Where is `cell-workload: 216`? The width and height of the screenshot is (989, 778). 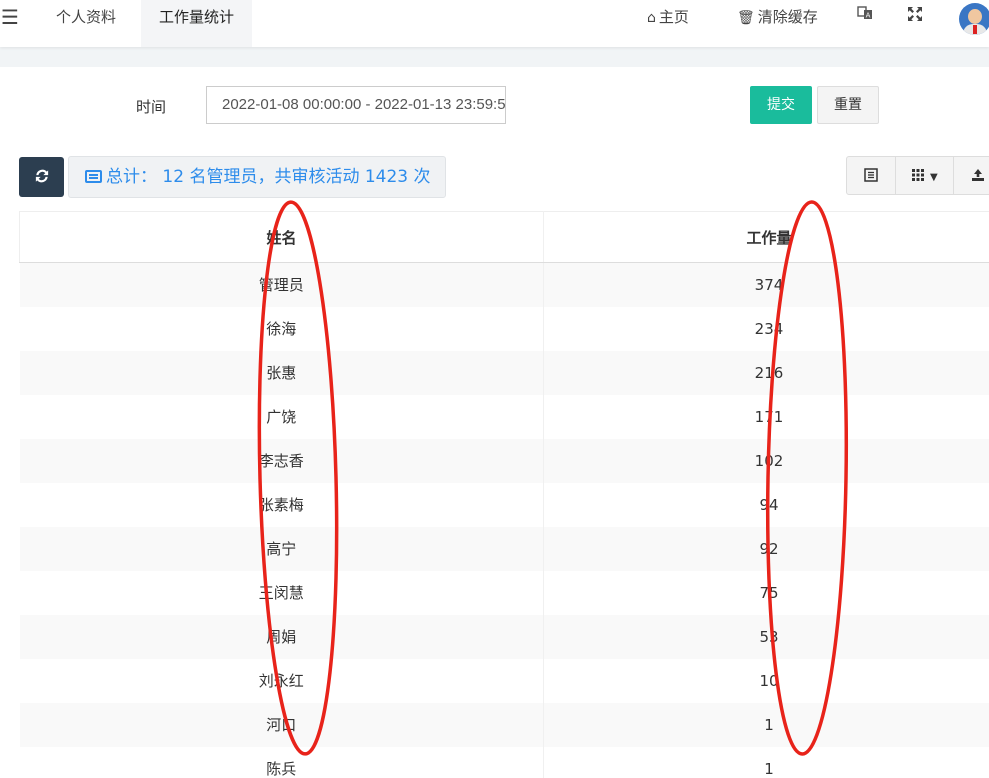
cell-workload: 216 is located at coordinates (766, 372).